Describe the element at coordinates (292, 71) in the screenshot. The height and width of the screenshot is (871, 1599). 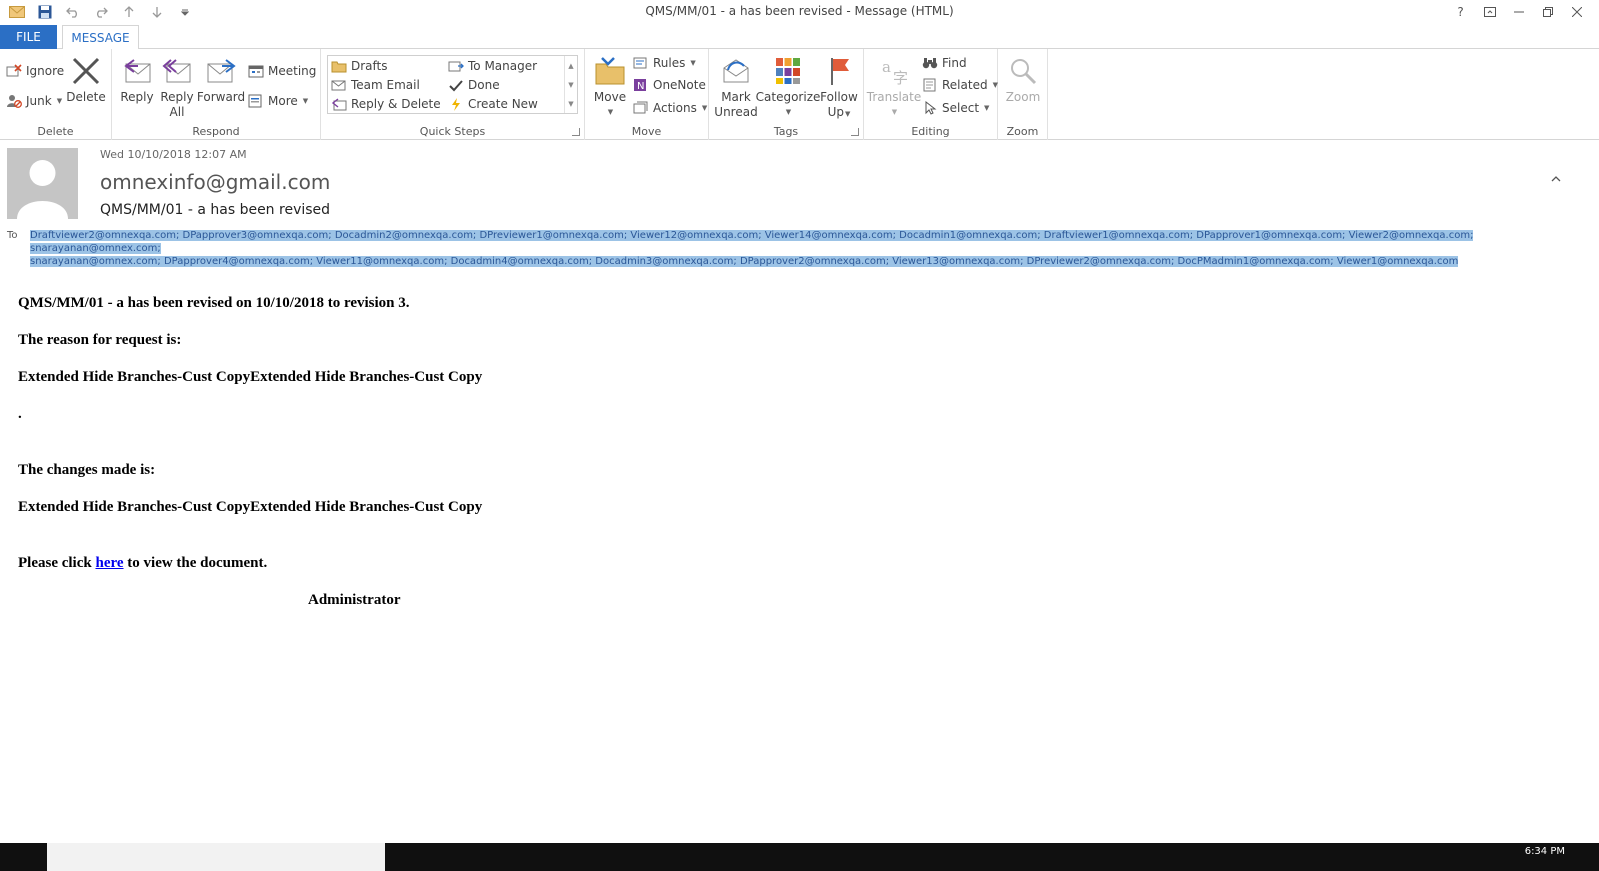
I see `meeting-label: Meeting` at that location.